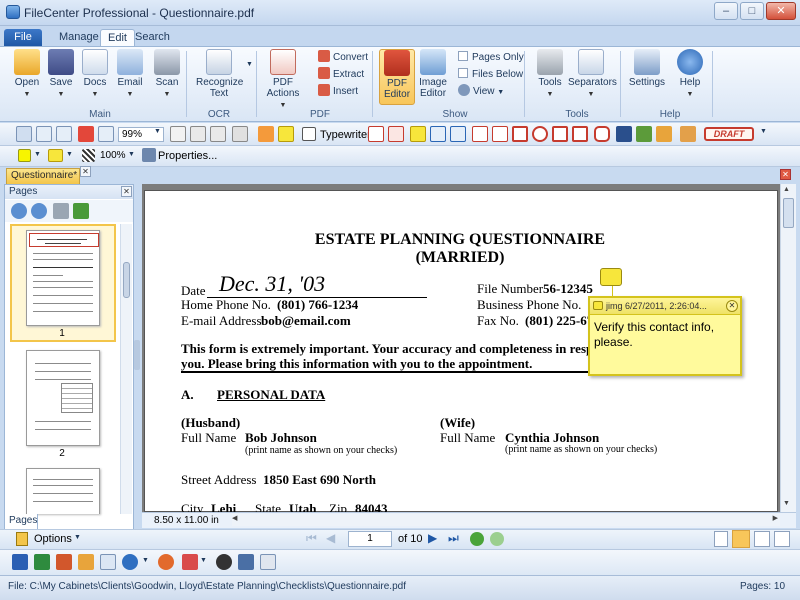  What do you see at coordinates (726, 11) in the screenshot?
I see `minimize-button: –` at bounding box center [726, 11].